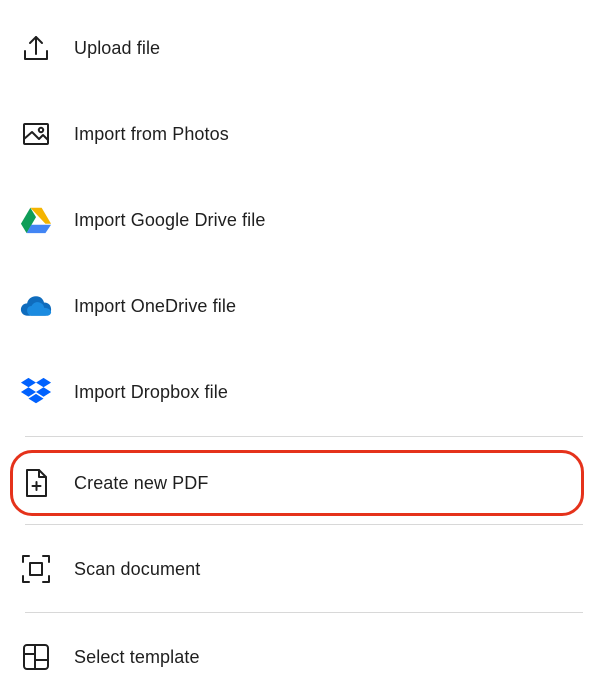 Image resolution: width=606 pixels, height=696 pixels. Describe the element at coordinates (297, 569) in the screenshot. I see `menu-item-scan-document: Scan document` at that location.